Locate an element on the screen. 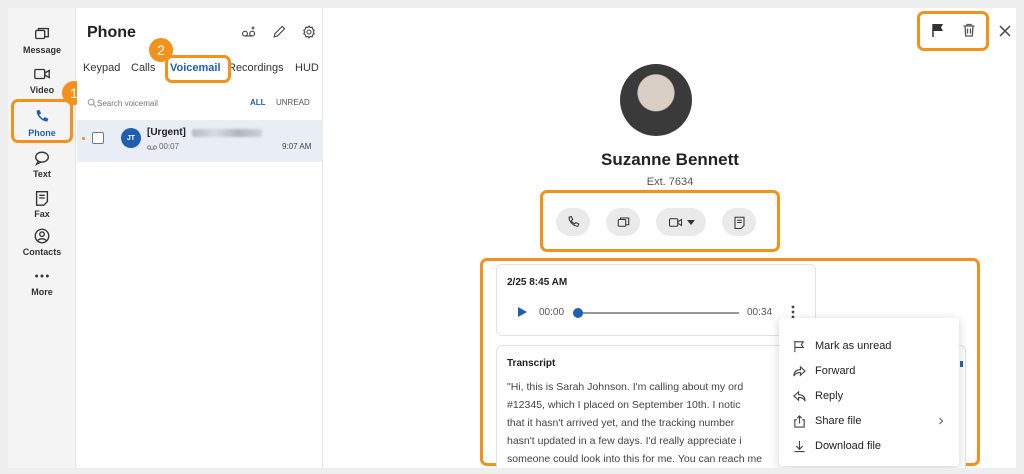  contact-ext: Ext. 7634 is located at coordinates (670, 182).